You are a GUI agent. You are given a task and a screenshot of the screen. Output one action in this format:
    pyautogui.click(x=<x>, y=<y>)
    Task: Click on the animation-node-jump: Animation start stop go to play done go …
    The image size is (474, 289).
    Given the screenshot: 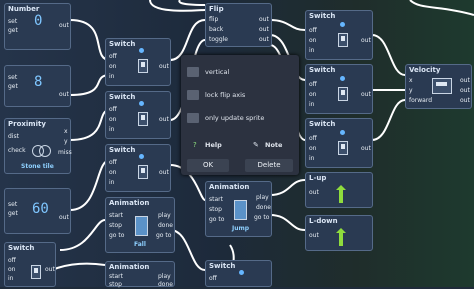 What is the action you would take?
    pyautogui.click(x=238, y=209)
    